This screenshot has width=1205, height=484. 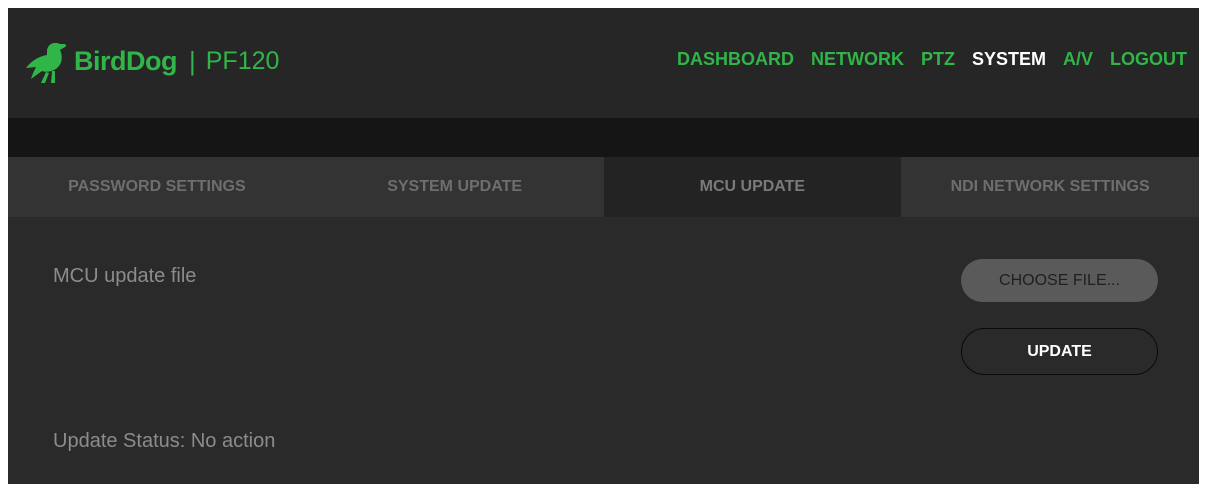 I want to click on model-name: PF120, so click(x=242, y=60).